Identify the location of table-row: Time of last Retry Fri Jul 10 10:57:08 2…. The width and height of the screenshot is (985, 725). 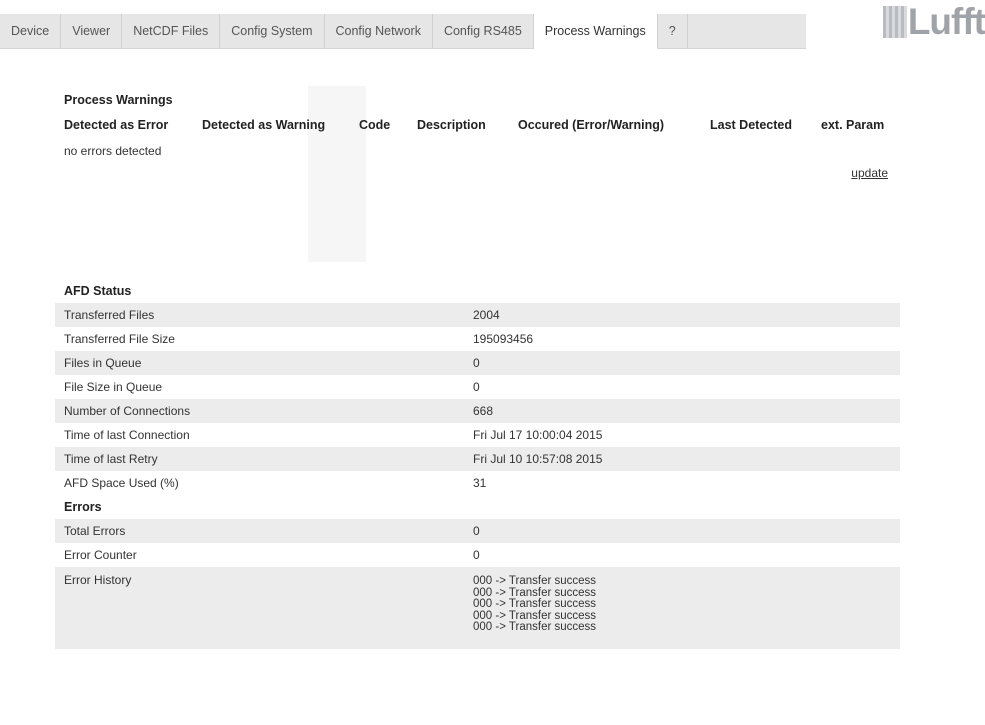
(477, 459).